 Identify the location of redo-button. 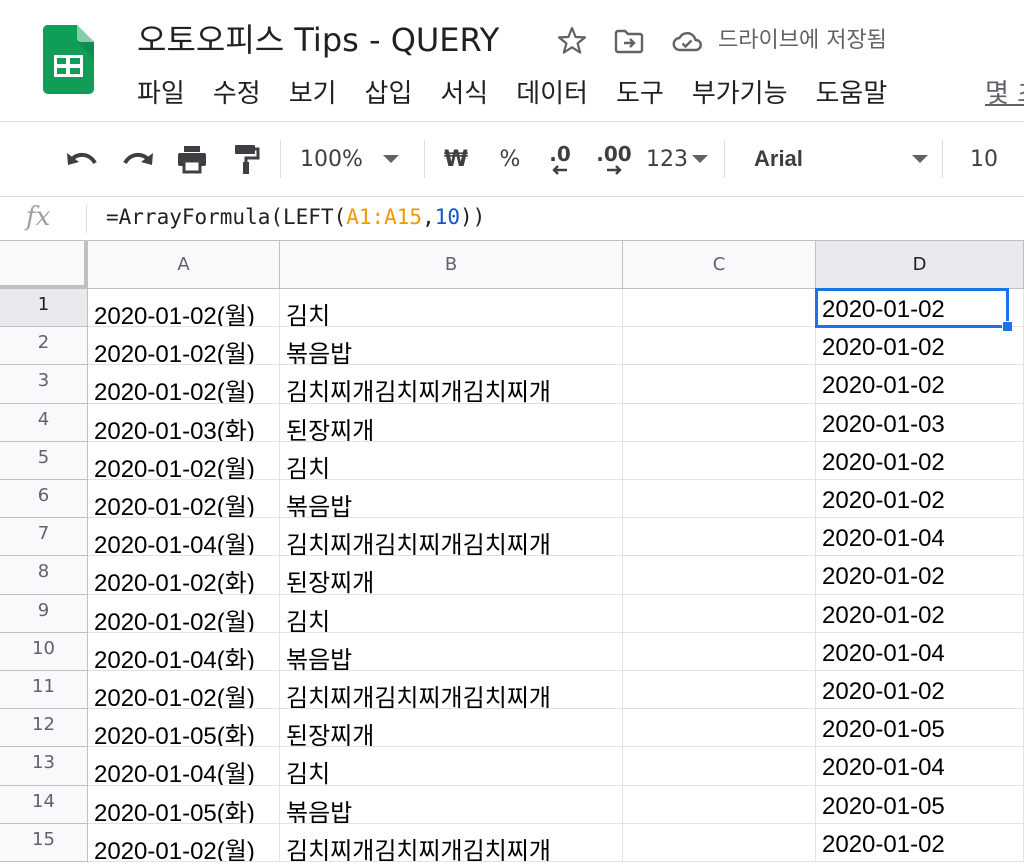
(138, 159).